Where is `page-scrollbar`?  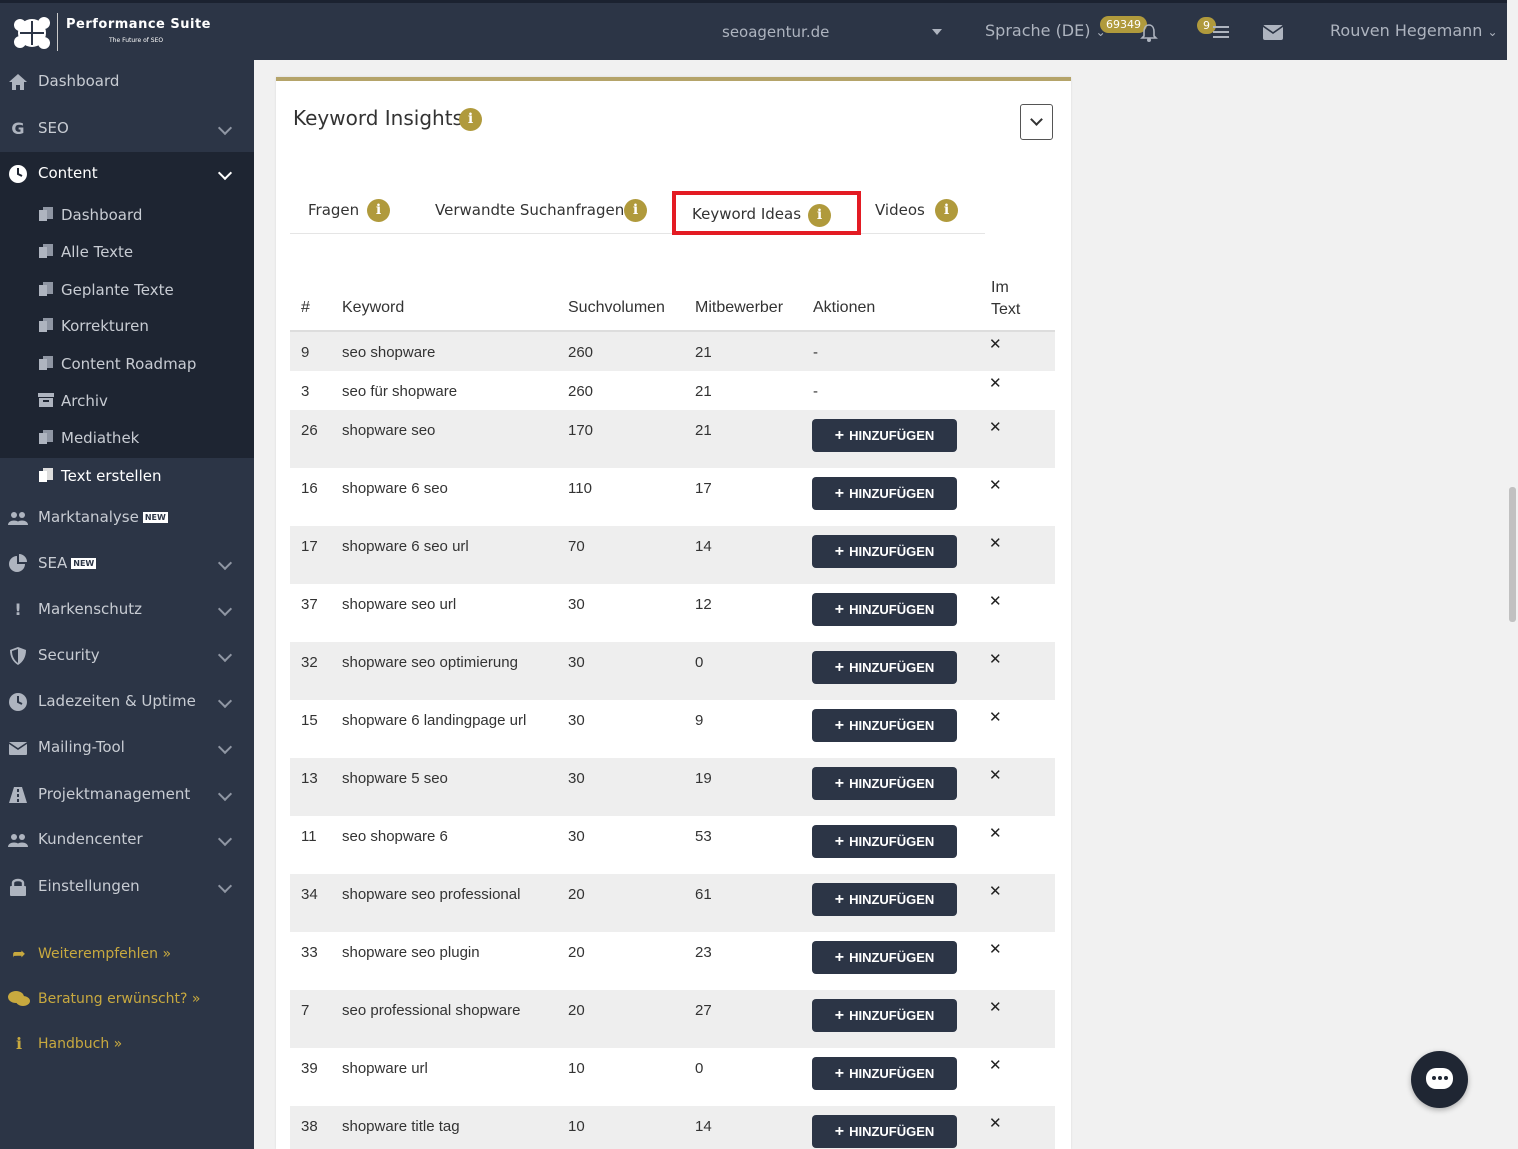
page-scrollbar is located at coordinates (1512, 574).